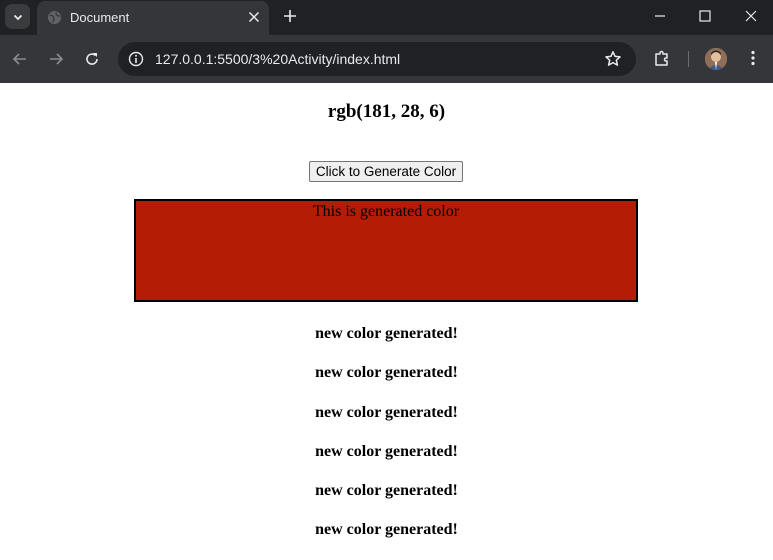 Image resolution: width=773 pixels, height=560 pixels. I want to click on address-bar: 127.0.0.1:5500/3%20Activity/index.html, so click(377, 59).